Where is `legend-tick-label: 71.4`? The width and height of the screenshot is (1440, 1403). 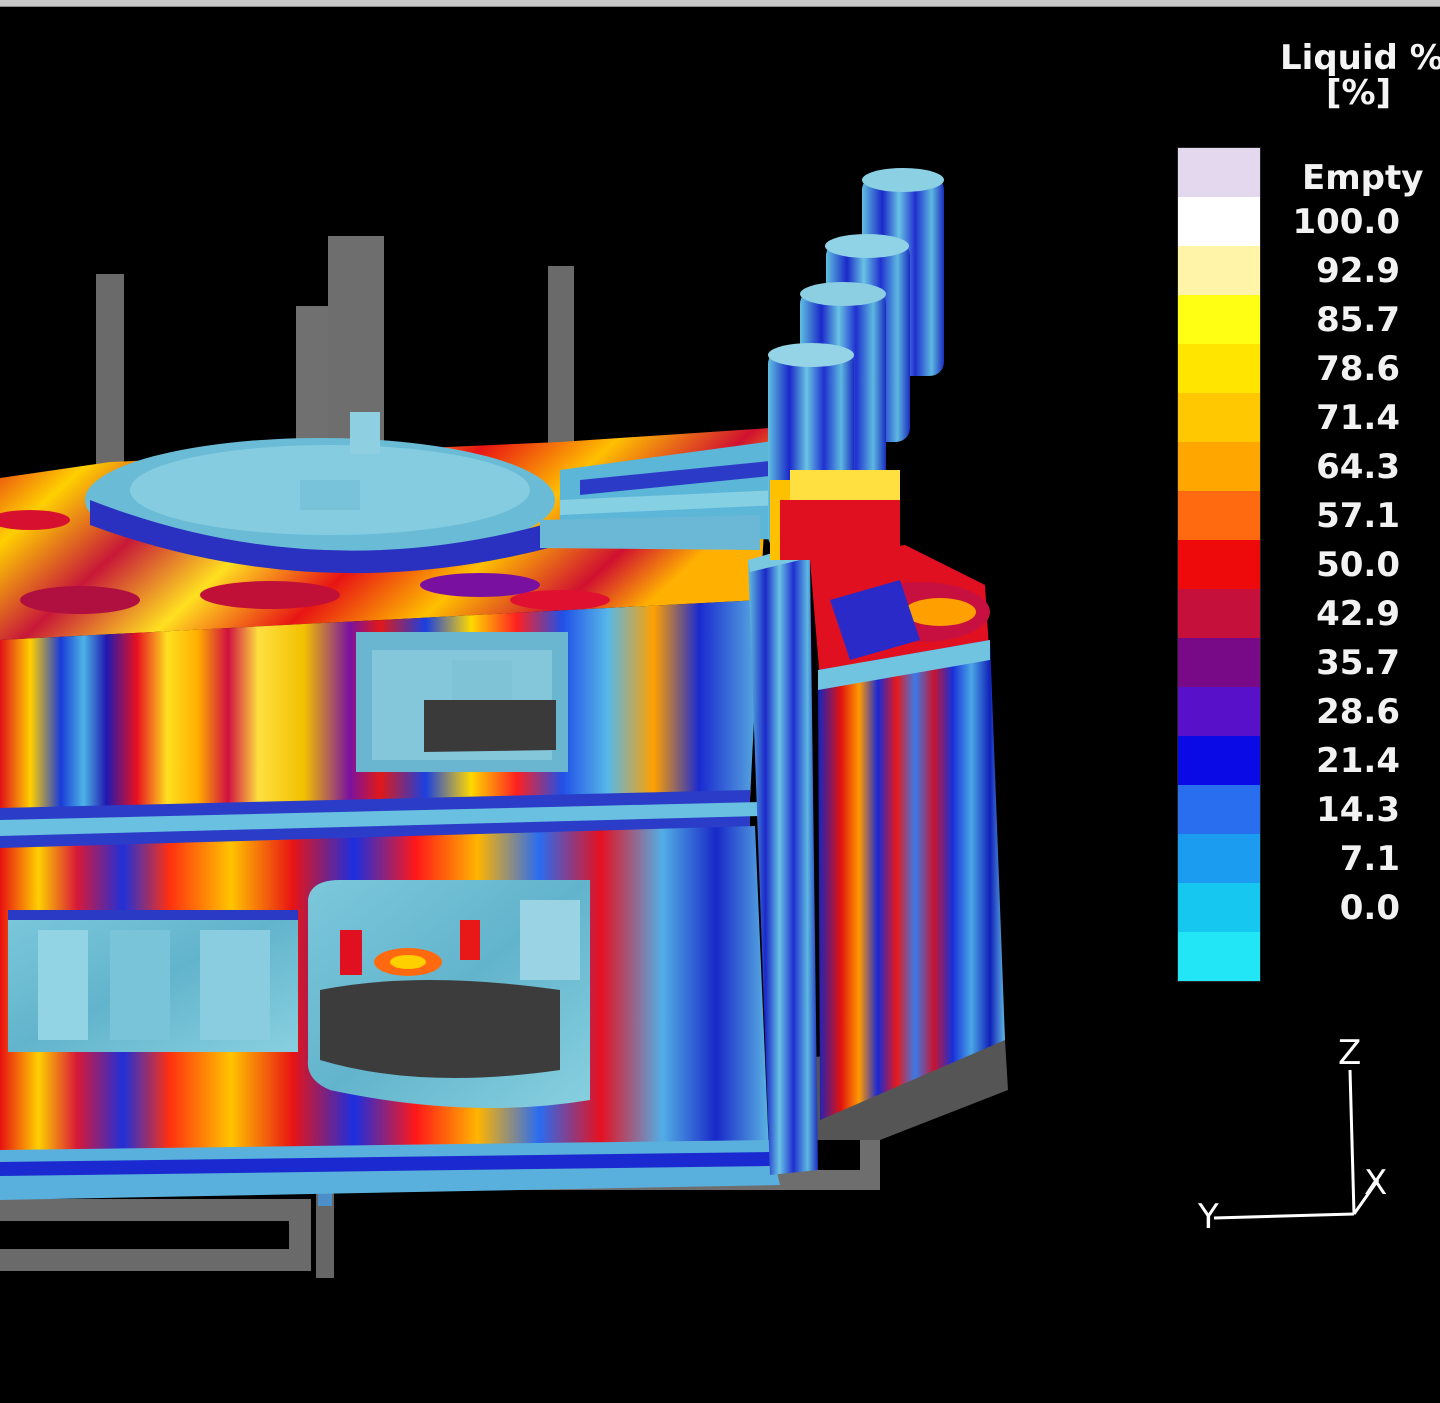
legend-tick-label: 71.4 is located at coordinates (1358, 417).